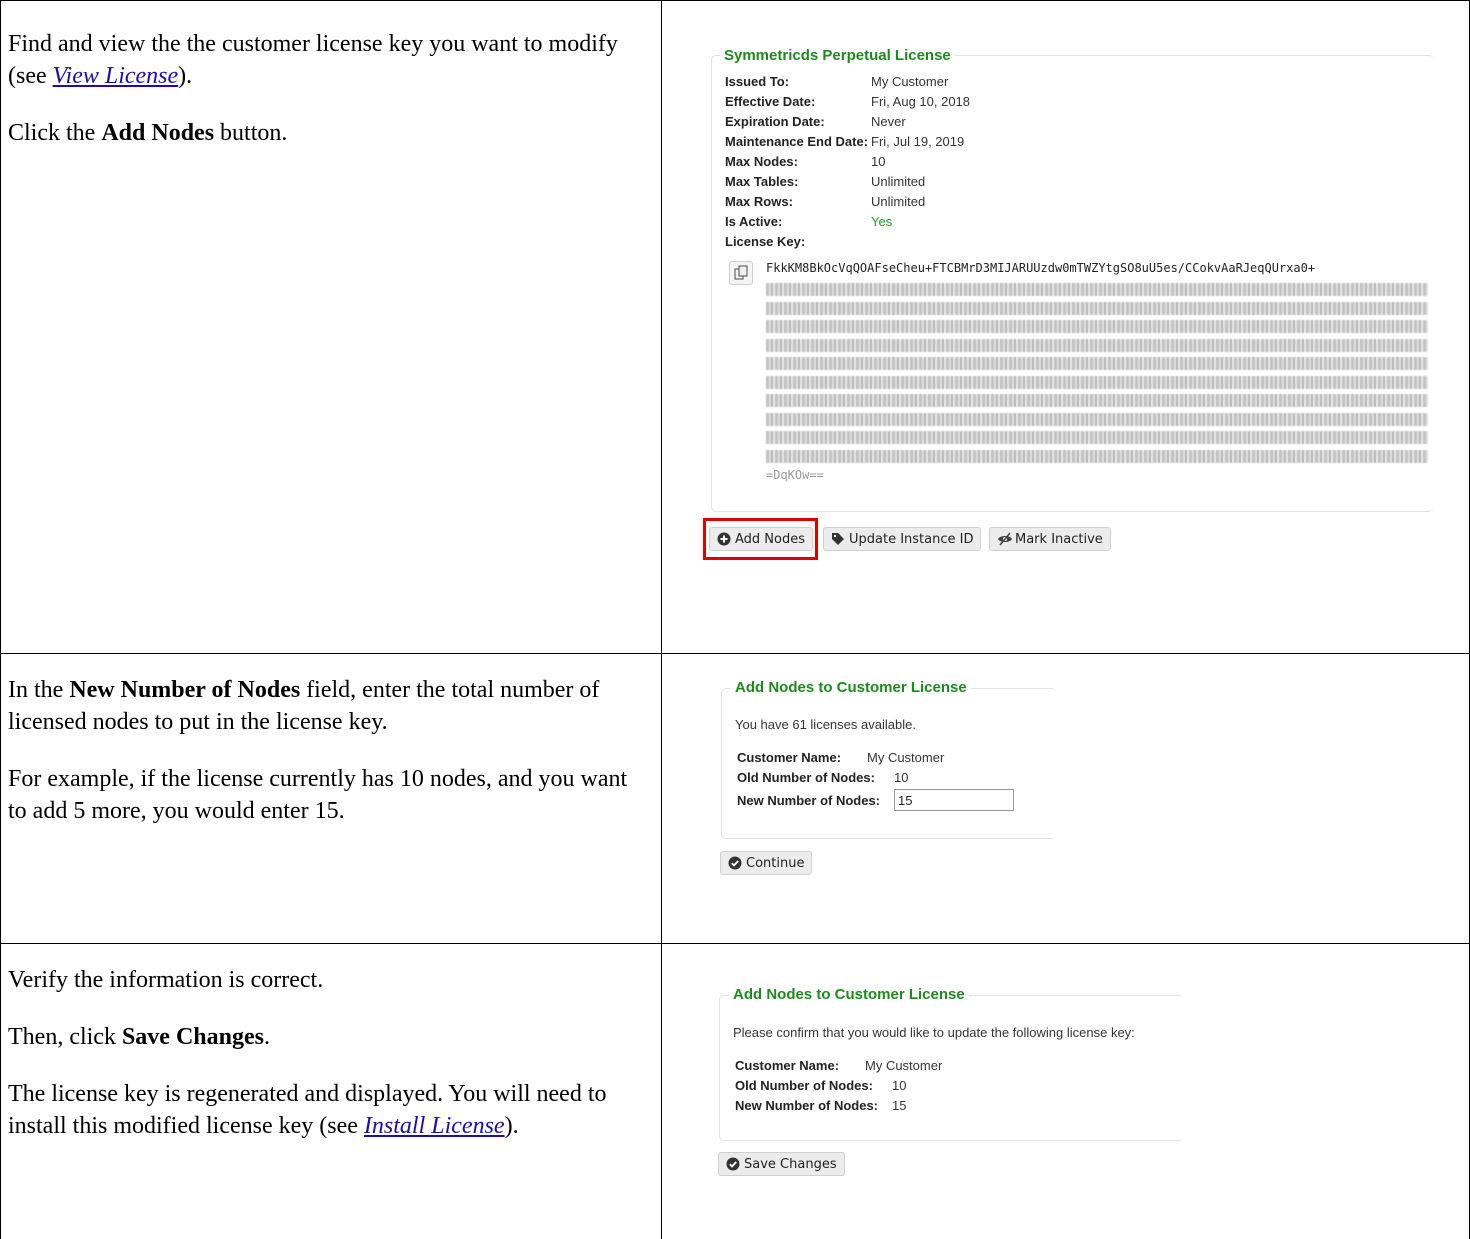 This screenshot has width=1470, height=1239. Describe the element at coordinates (166, 980) in the screenshot. I see `step-3-paragraph-1: Verify the information is correct.` at that location.